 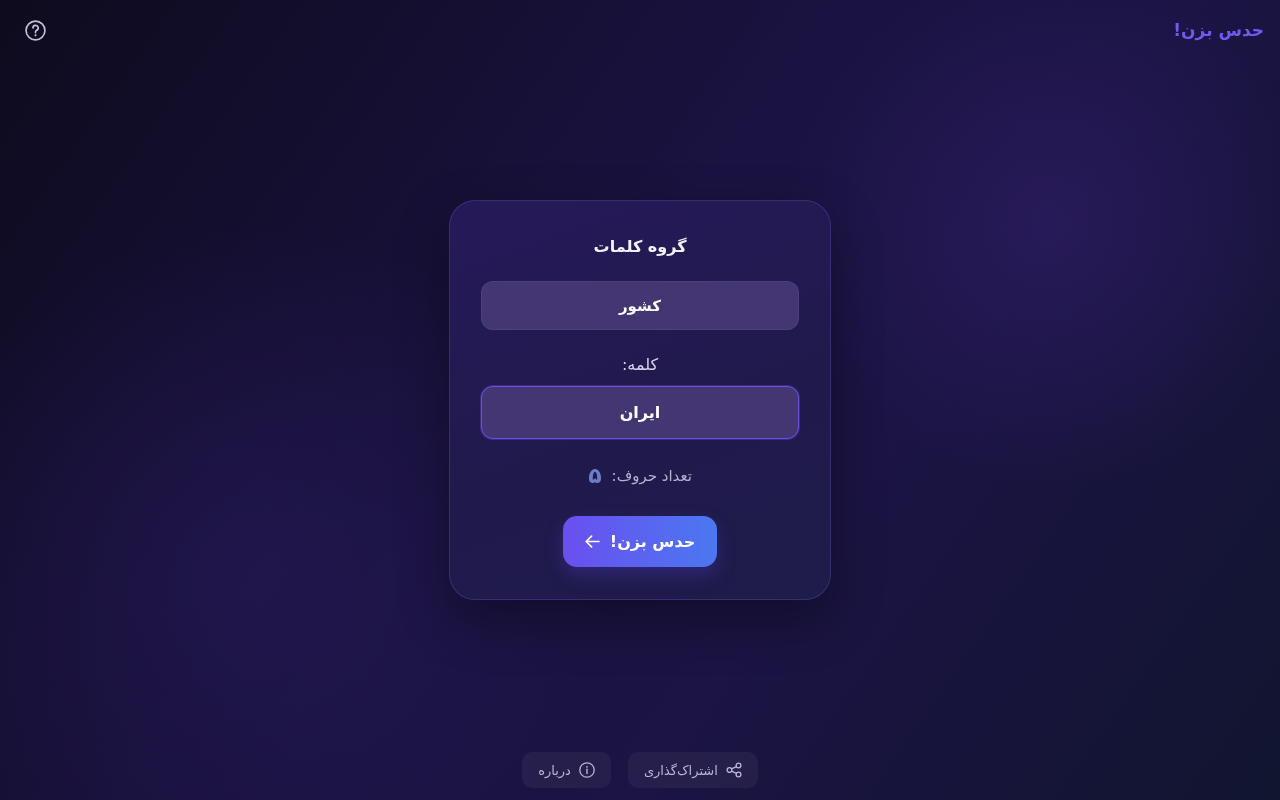 What do you see at coordinates (640, 541) in the screenshot?
I see `guess-button: حدس بزن!` at bounding box center [640, 541].